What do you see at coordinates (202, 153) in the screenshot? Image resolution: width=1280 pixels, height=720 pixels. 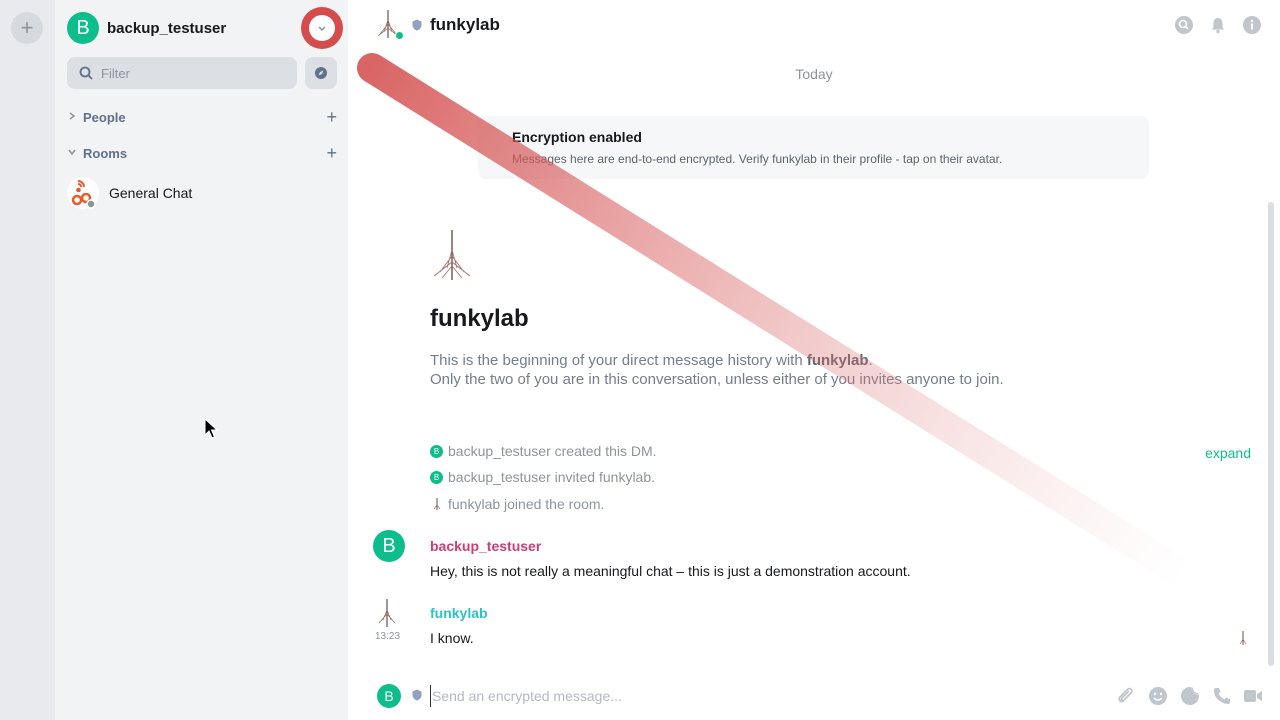 I see `section-rooms: Rooms +` at bounding box center [202, 153].